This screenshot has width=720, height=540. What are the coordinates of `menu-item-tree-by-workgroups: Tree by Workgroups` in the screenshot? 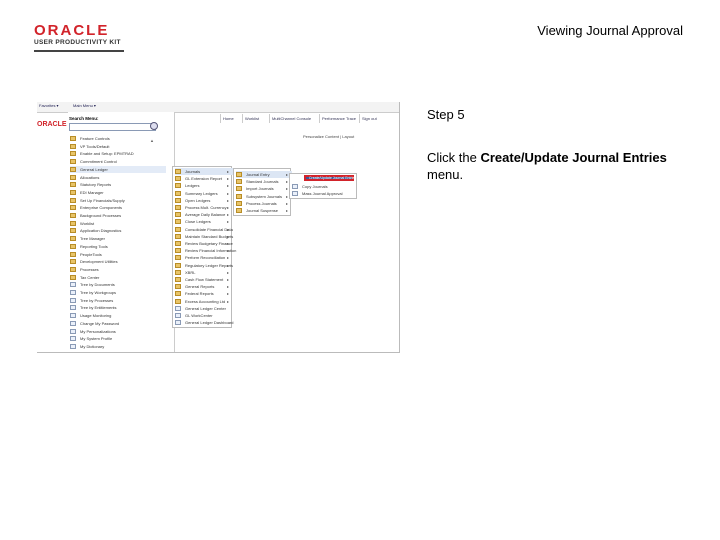 It's located at (118, 292).